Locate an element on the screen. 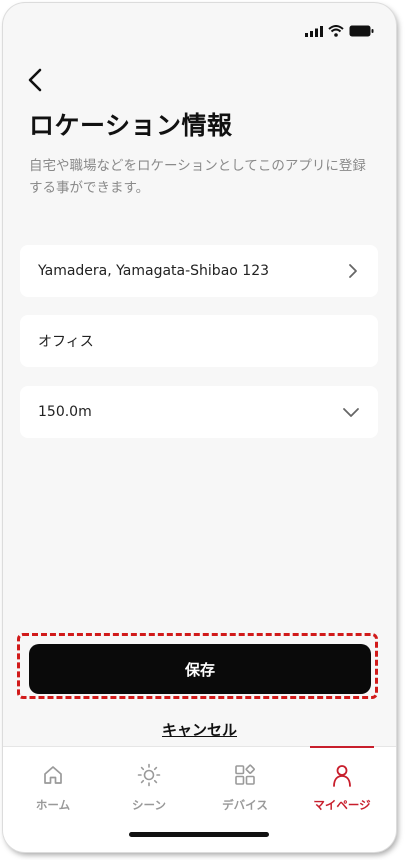  location-name-input is located at coordinates (199, 341).